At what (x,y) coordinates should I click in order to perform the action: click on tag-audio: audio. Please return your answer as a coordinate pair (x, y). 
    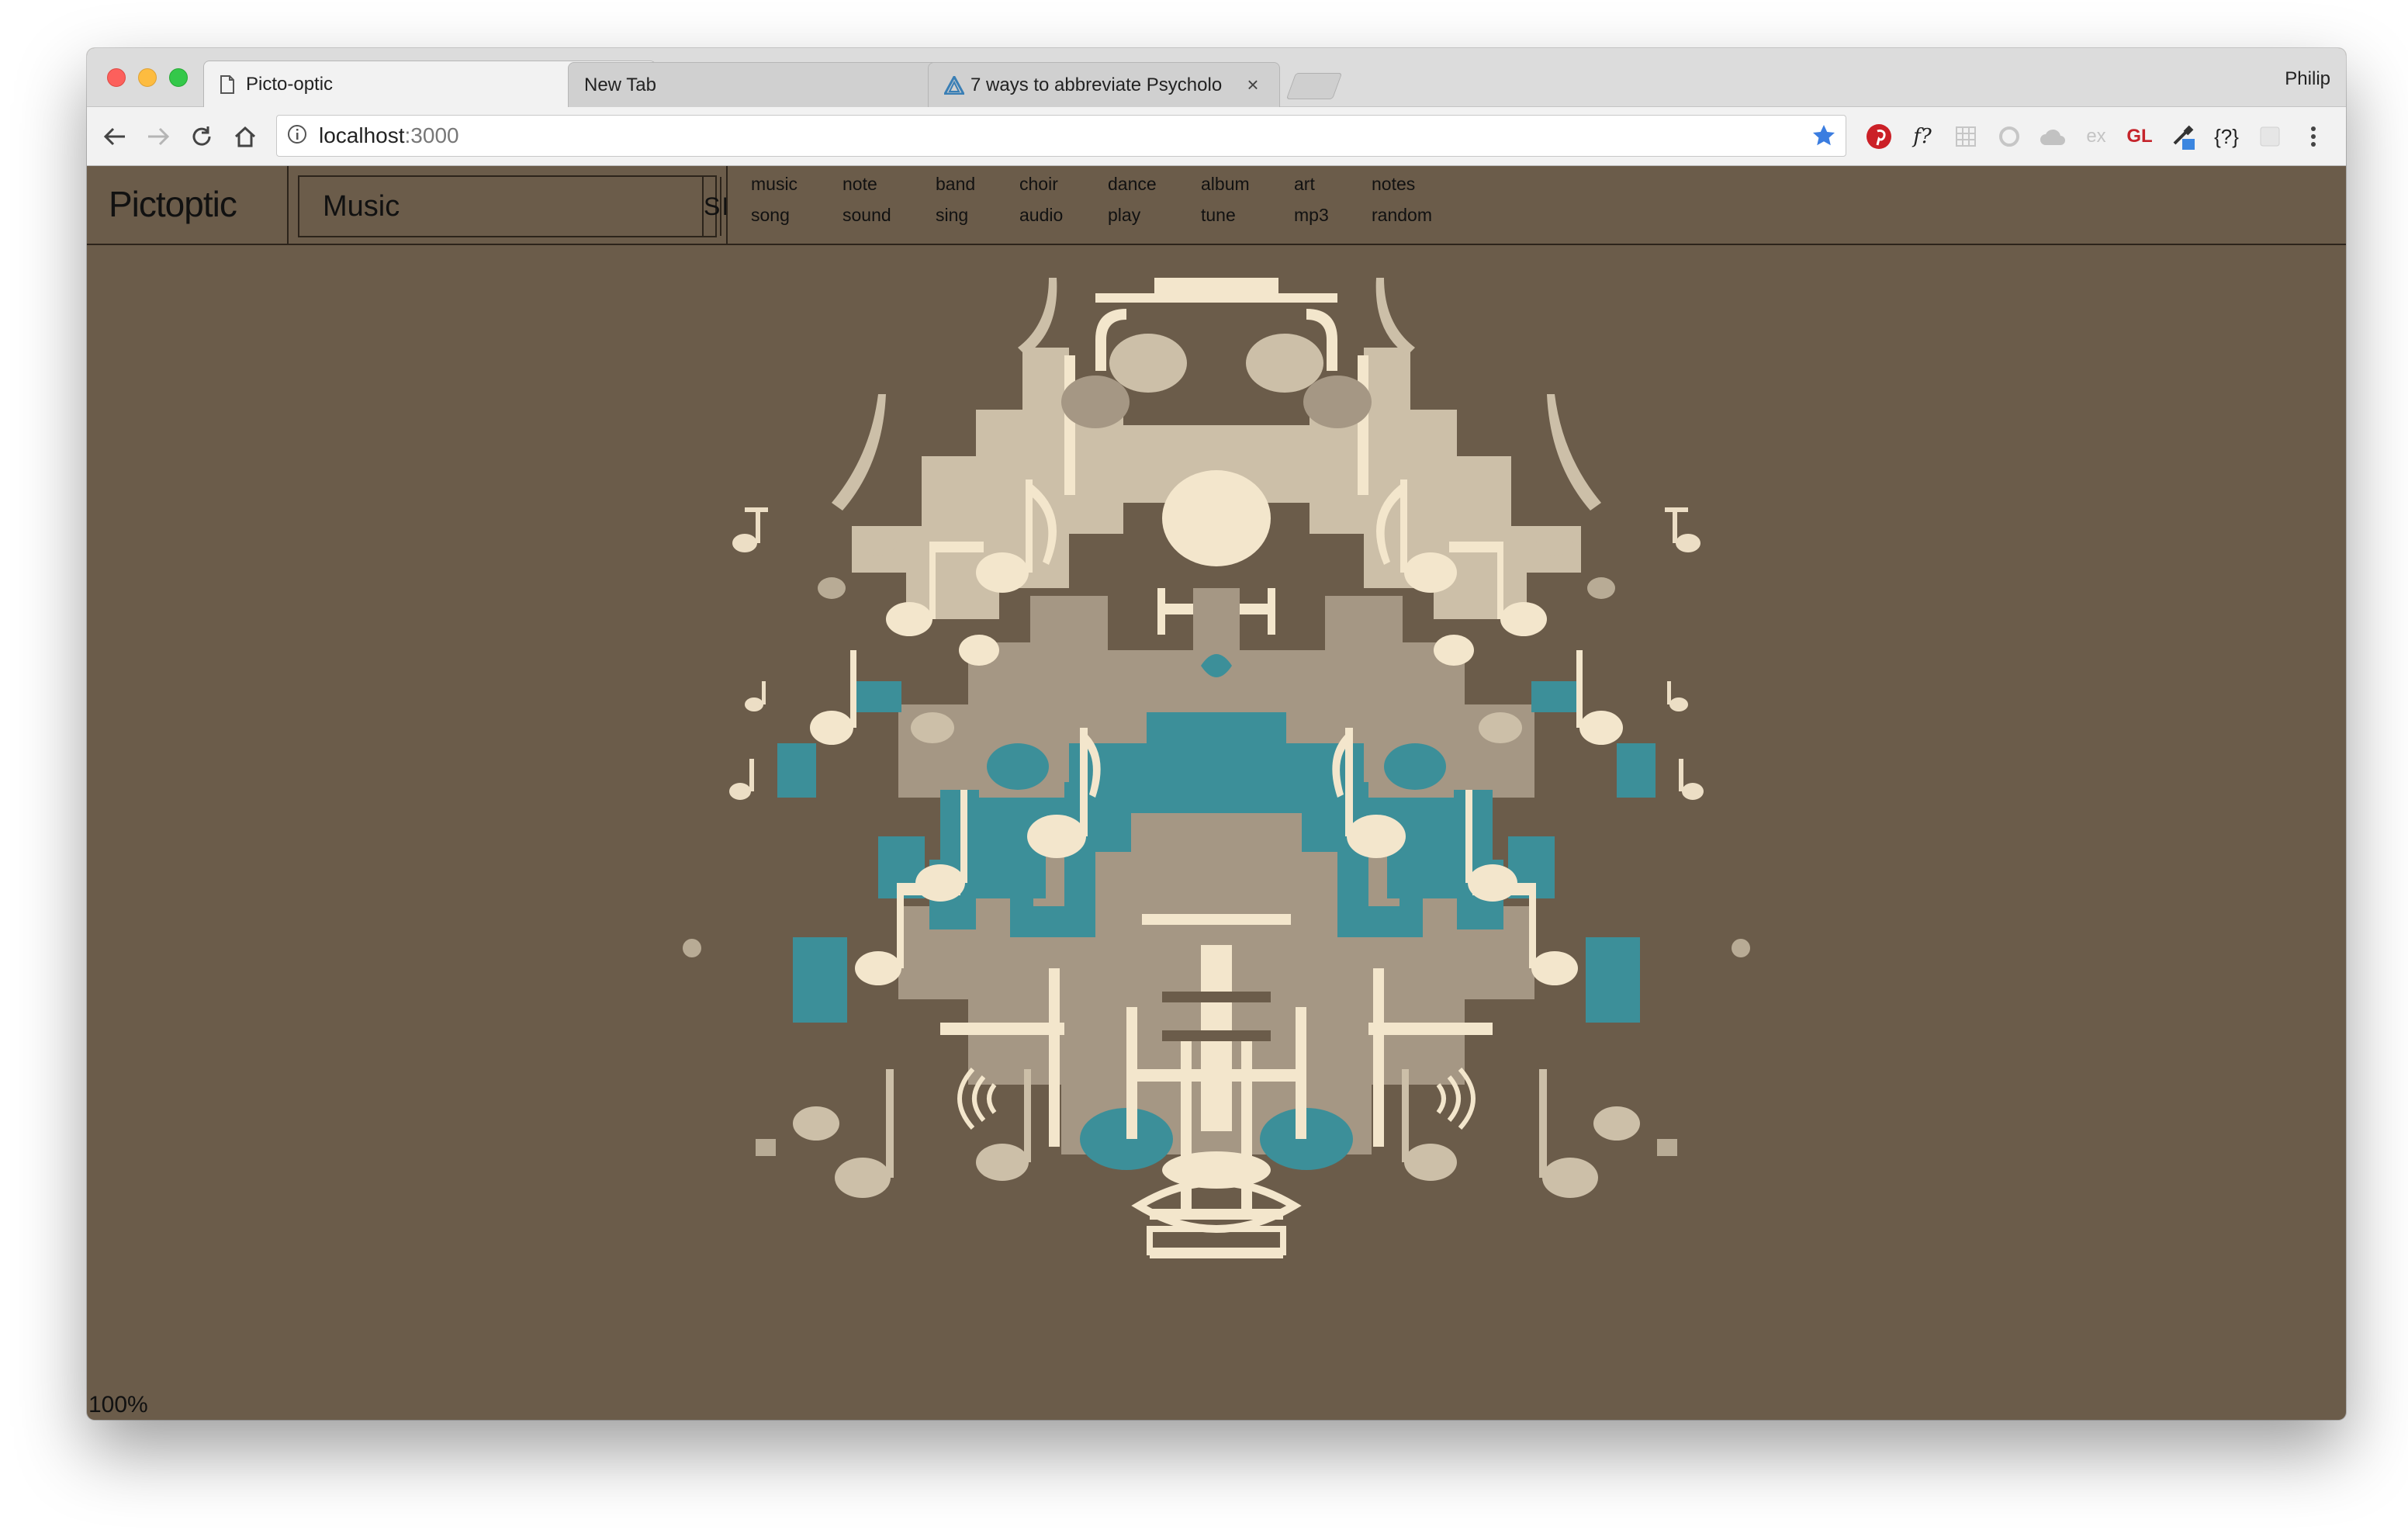
    Looking at the image, I should click on (1041, 216).